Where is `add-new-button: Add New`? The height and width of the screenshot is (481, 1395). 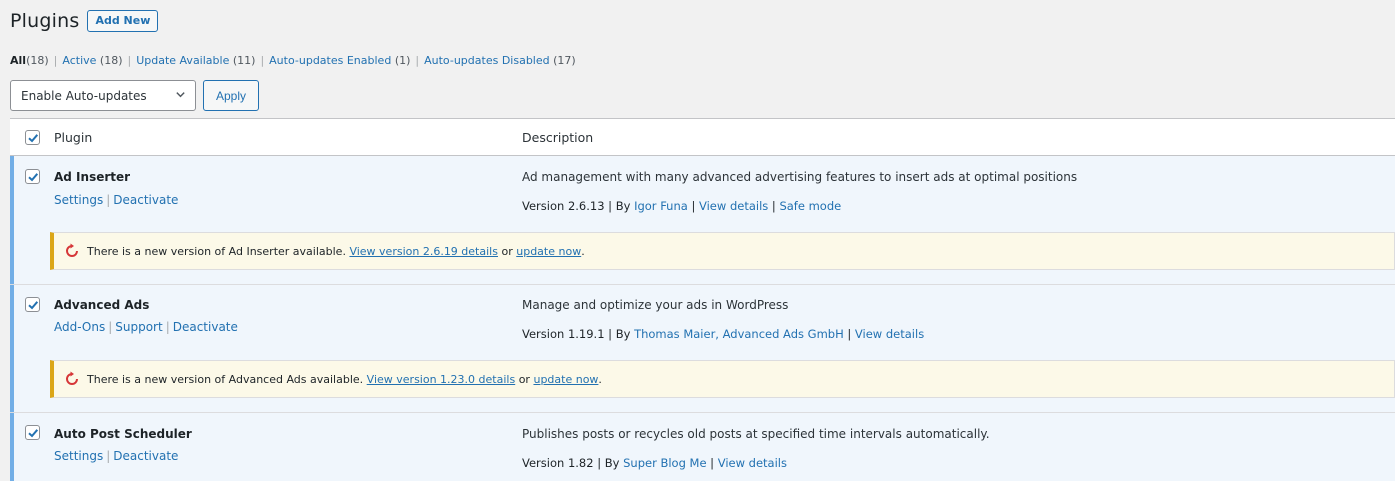
add-new-button: Add New is located at coordinates (123, 21).